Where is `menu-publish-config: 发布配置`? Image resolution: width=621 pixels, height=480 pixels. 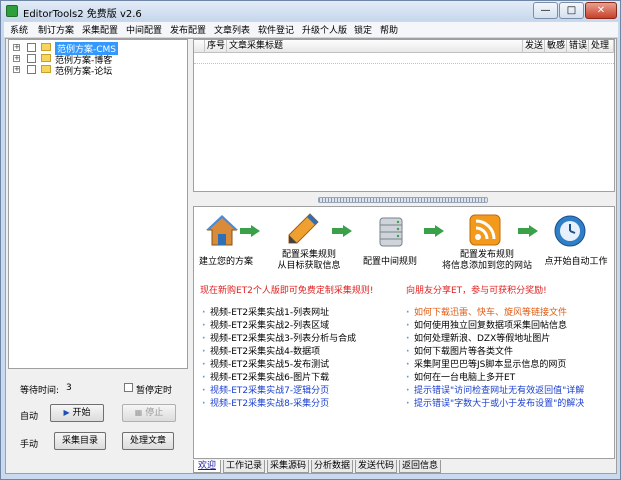 menu-publish-config: 发布配置 is located at coordinates (188, 29).